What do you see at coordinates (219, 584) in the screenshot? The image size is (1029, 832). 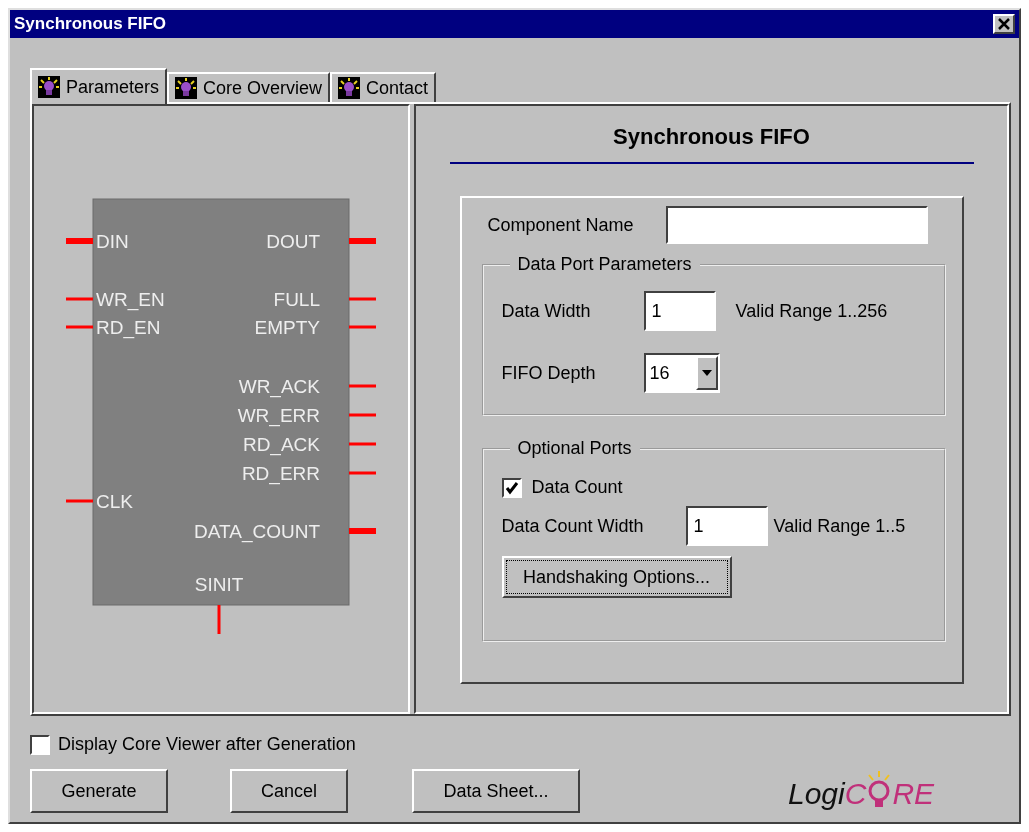 I see `pin-label: SINIT` at bounding box center [219, 584].